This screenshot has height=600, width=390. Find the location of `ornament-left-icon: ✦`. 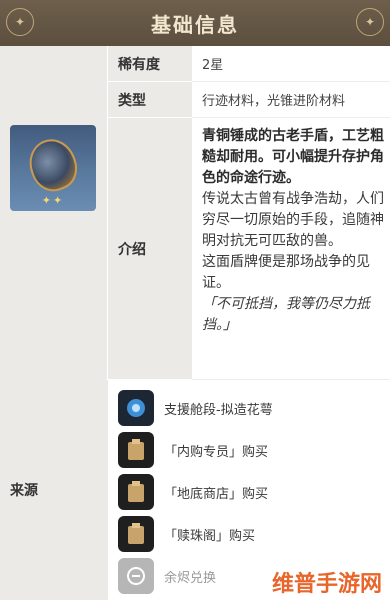

ornament-left-icon: ✦ is located at coordinates (20, 22).